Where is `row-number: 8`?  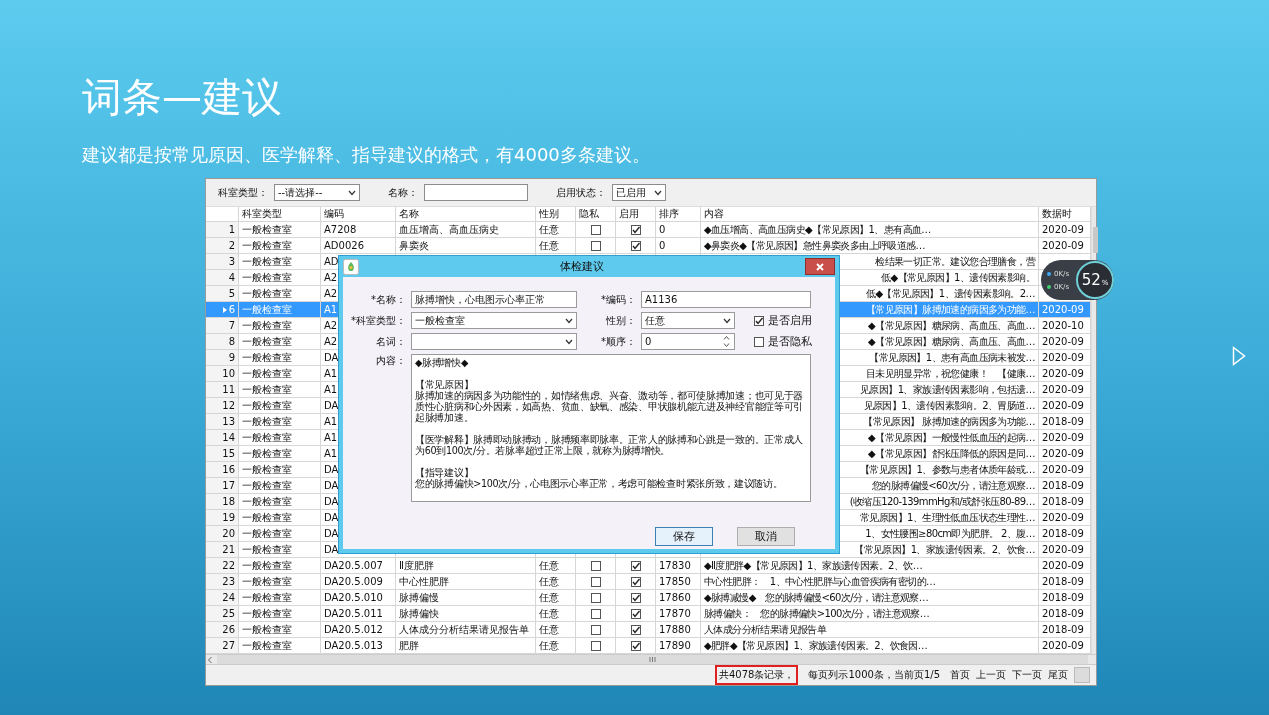 row-number: 8 is located at coordinates (231, 342).